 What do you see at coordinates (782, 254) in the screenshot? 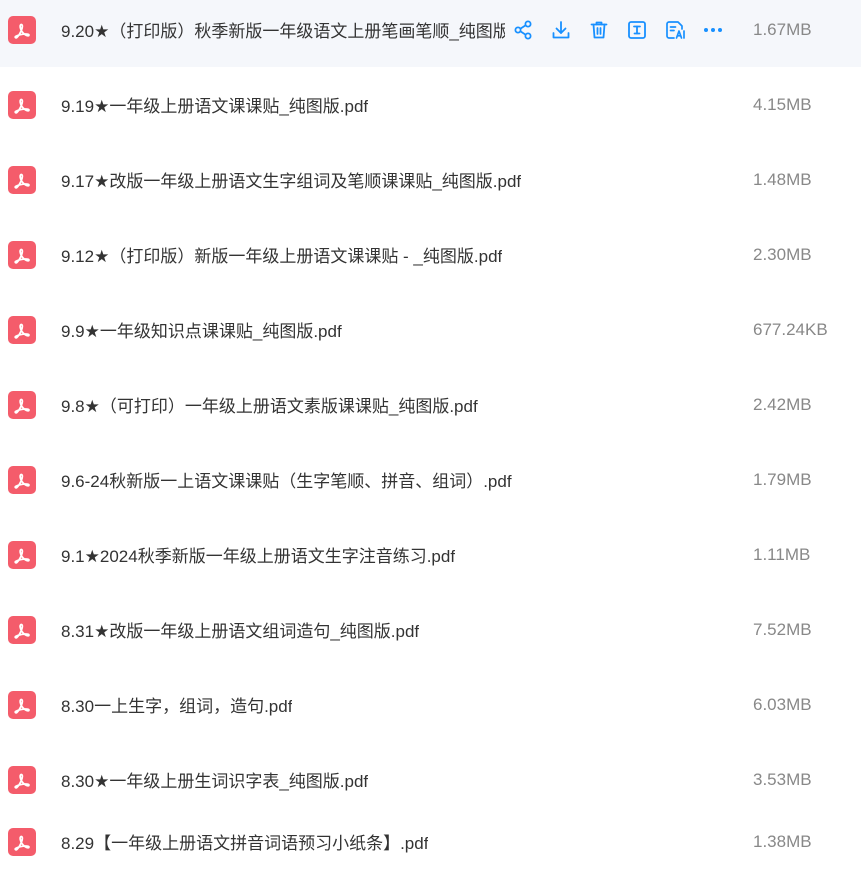
I see `file-size: 2.30MB` at bounding box center [782, 254].